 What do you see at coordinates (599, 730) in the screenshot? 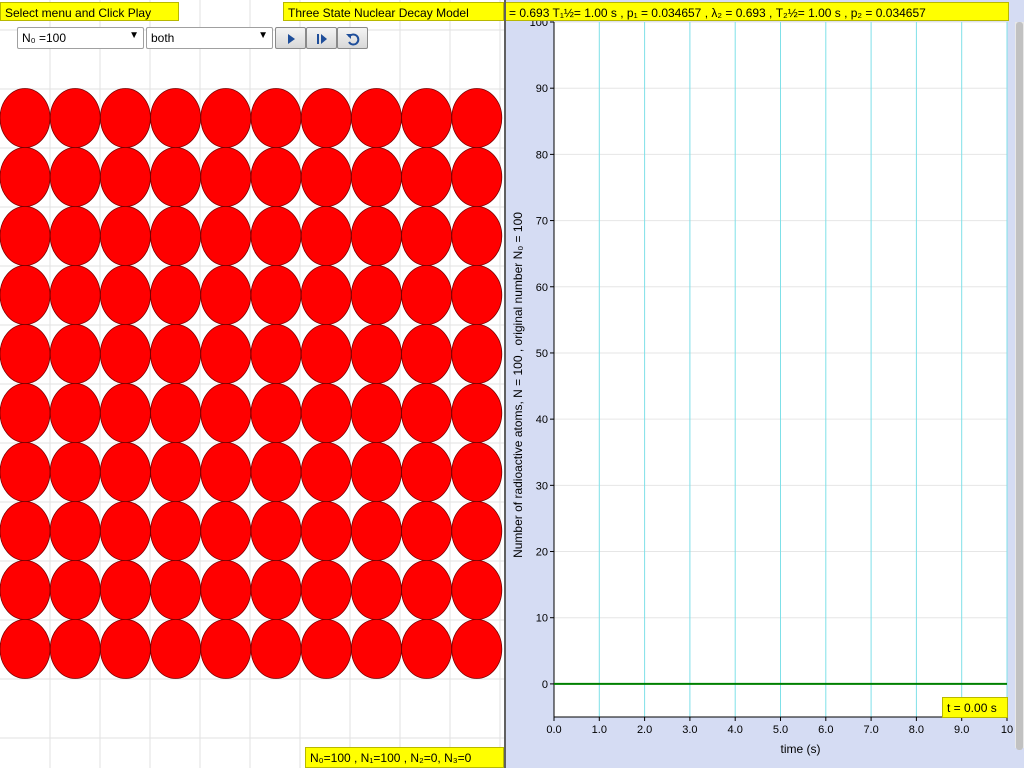
I see `x-tick-label: 1.0` at bounding box center [599, 730].